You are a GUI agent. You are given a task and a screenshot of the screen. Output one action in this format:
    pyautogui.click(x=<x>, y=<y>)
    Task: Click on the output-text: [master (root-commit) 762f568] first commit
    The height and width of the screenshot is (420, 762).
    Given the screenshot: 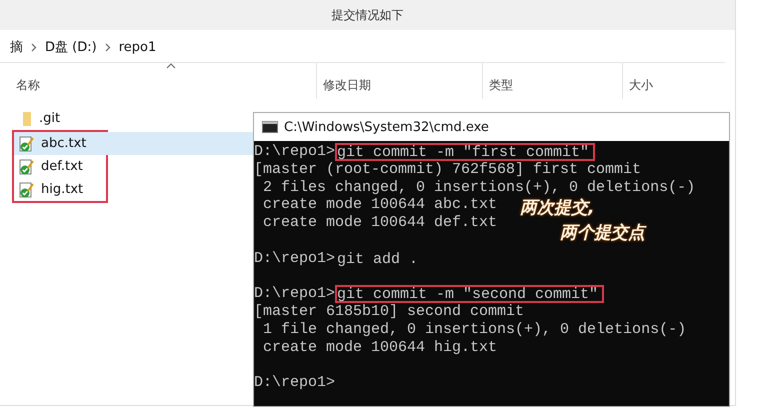 What is the action you would take?
    pyautogui.click(x=448, y=169)
    